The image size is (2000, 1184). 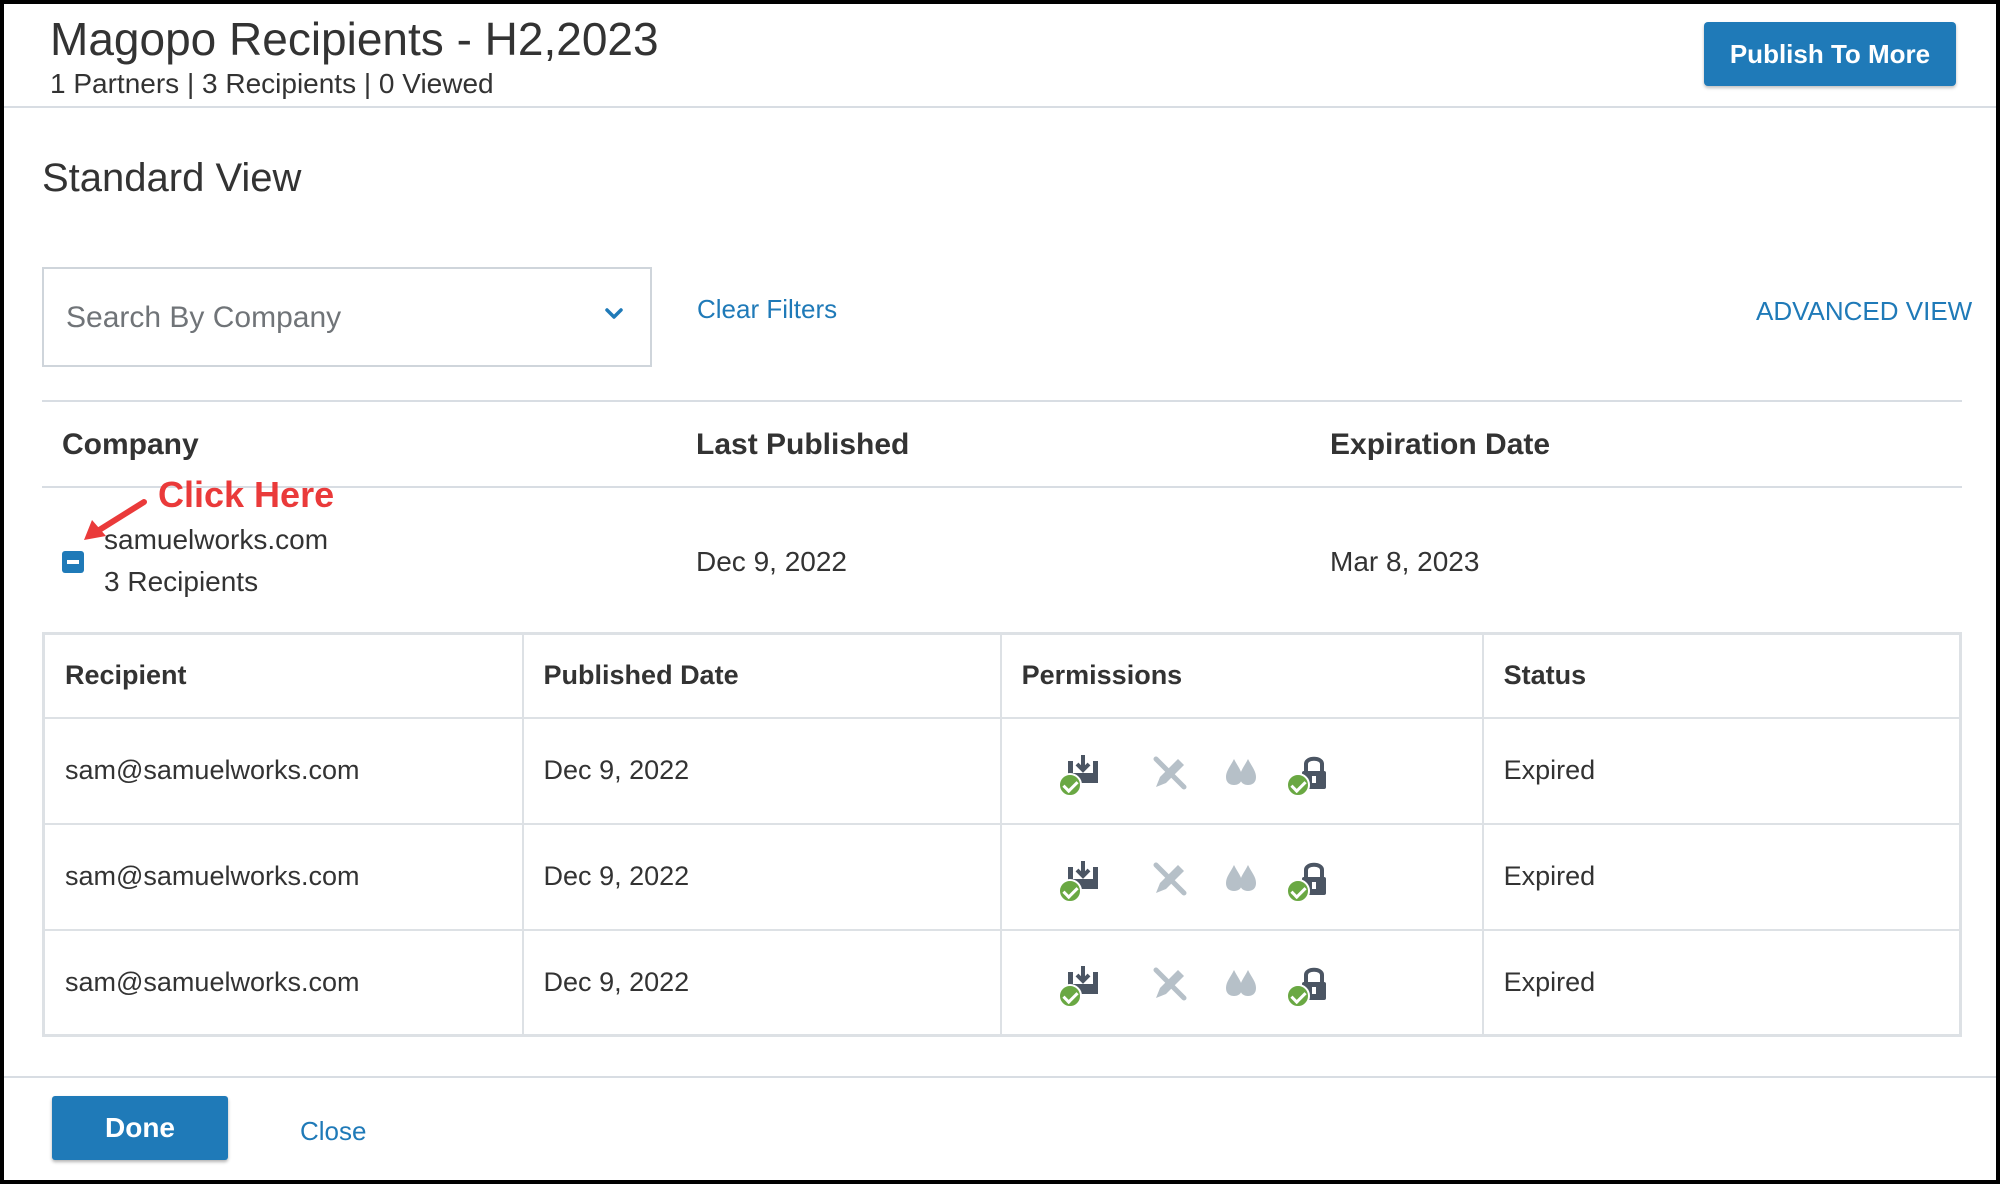 What do you see at coordinates (1405, 561) in the screenshot?
I see `company-expiration-date: Mar 8, 2023` at bounding box center [1405, 561].